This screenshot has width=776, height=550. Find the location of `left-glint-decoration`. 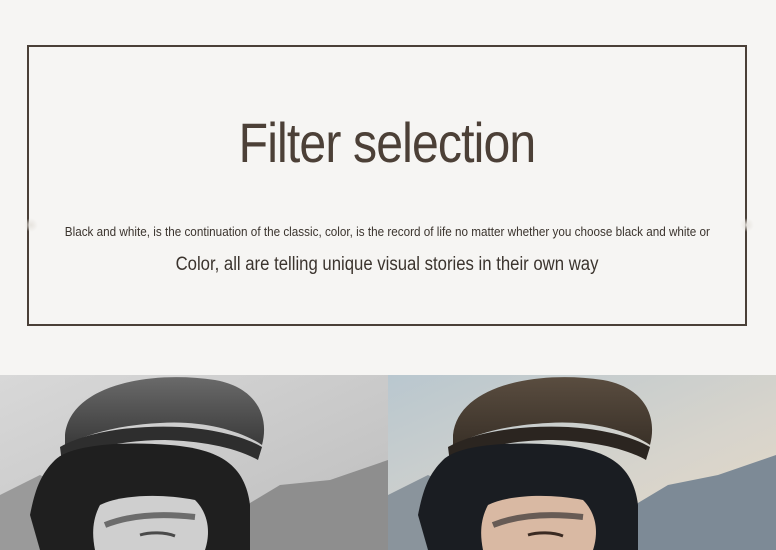

left-glint-decoration is located at coordinates (31, 225).